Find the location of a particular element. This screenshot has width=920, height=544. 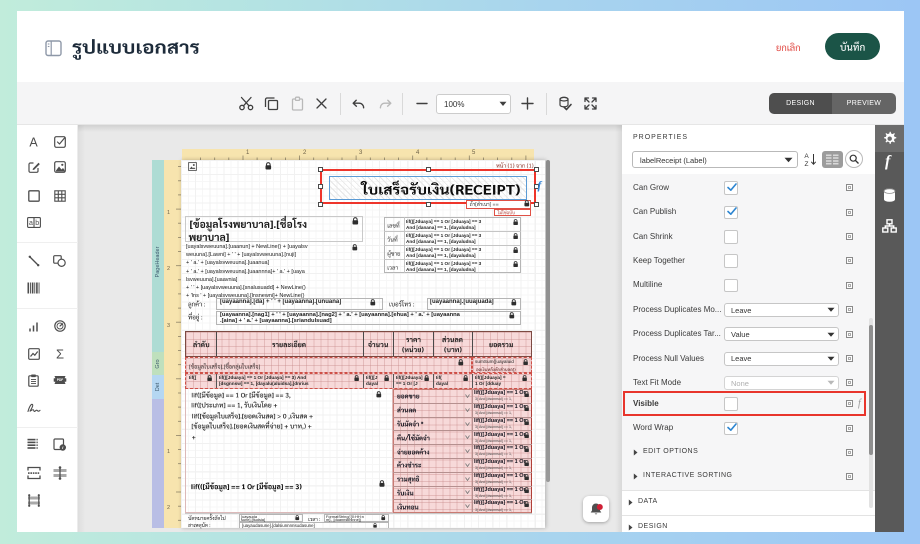

svg-text: Σ is located at coordinates (59, 353).